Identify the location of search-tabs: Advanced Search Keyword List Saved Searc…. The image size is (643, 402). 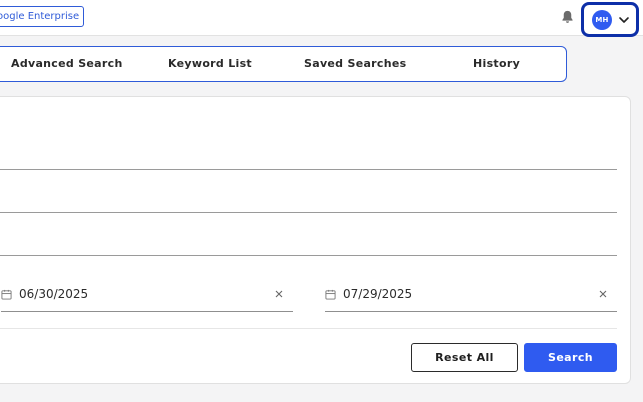
(283, 64).